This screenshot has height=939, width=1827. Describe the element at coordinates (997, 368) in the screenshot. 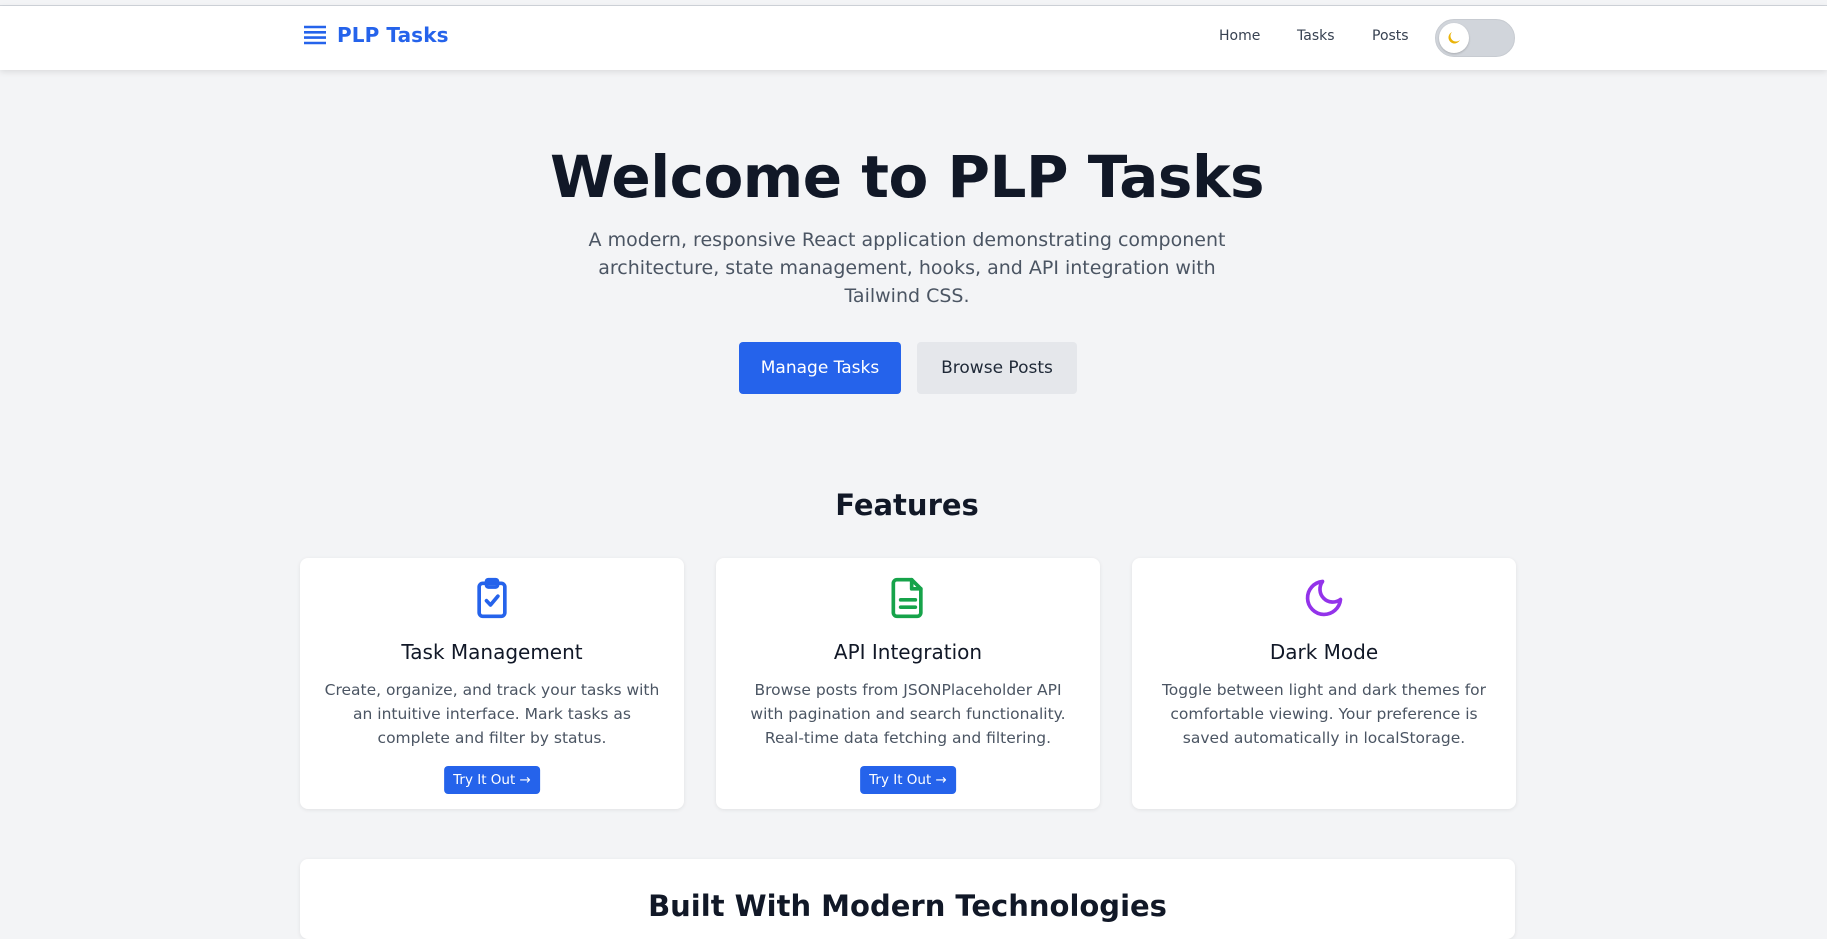

I see `browse-posts-button: Browse Posts` at that location.